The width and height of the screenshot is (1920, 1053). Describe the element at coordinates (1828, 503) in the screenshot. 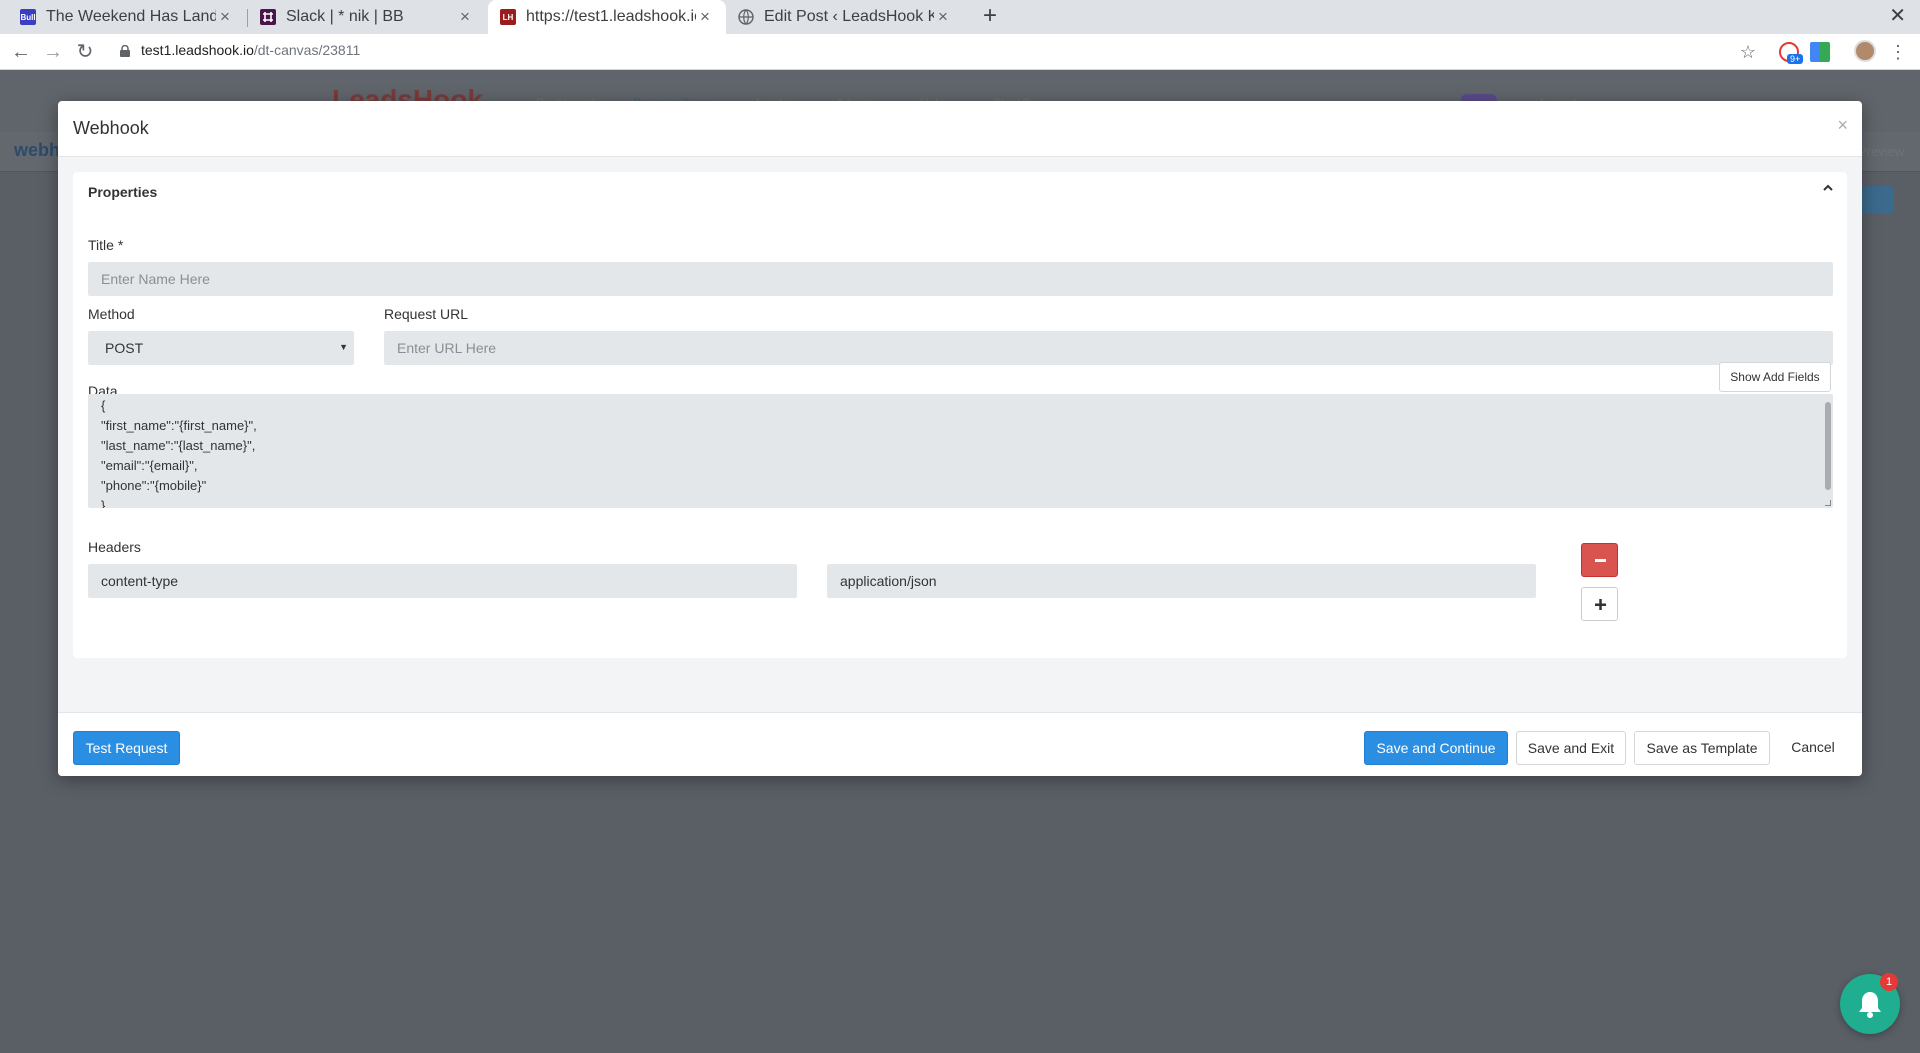

I see `resize-handle` at that location.